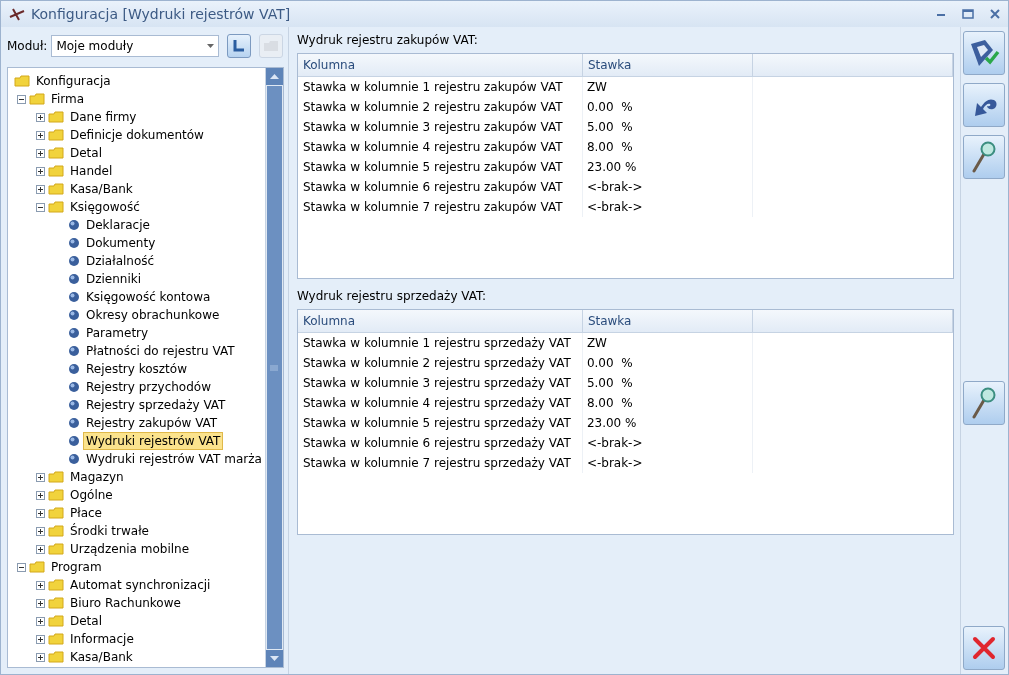 This screenshot has height=675, width=1009. Describe the element at coordinates (86, 513) in the screenshot. I see `tree-item: Płace` at that location.